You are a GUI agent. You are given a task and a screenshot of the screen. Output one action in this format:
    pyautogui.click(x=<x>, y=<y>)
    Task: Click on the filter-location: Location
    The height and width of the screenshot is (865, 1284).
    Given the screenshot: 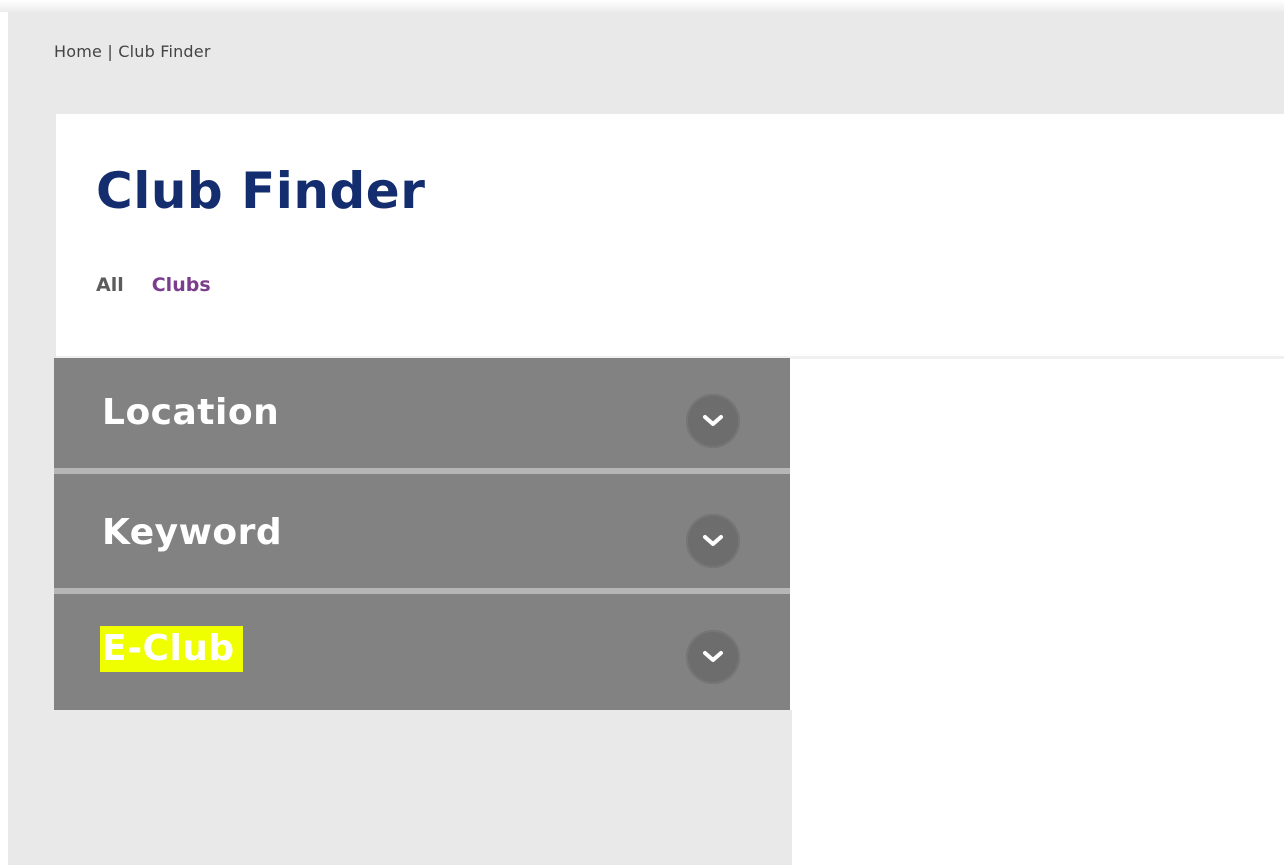 What is the action you would take?
    pyautogui.click(x=422, y=413)
    